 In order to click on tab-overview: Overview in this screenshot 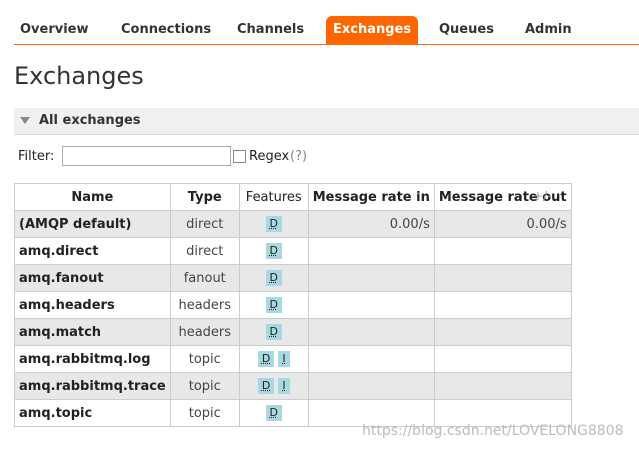, I will do `click(54, 30)`.